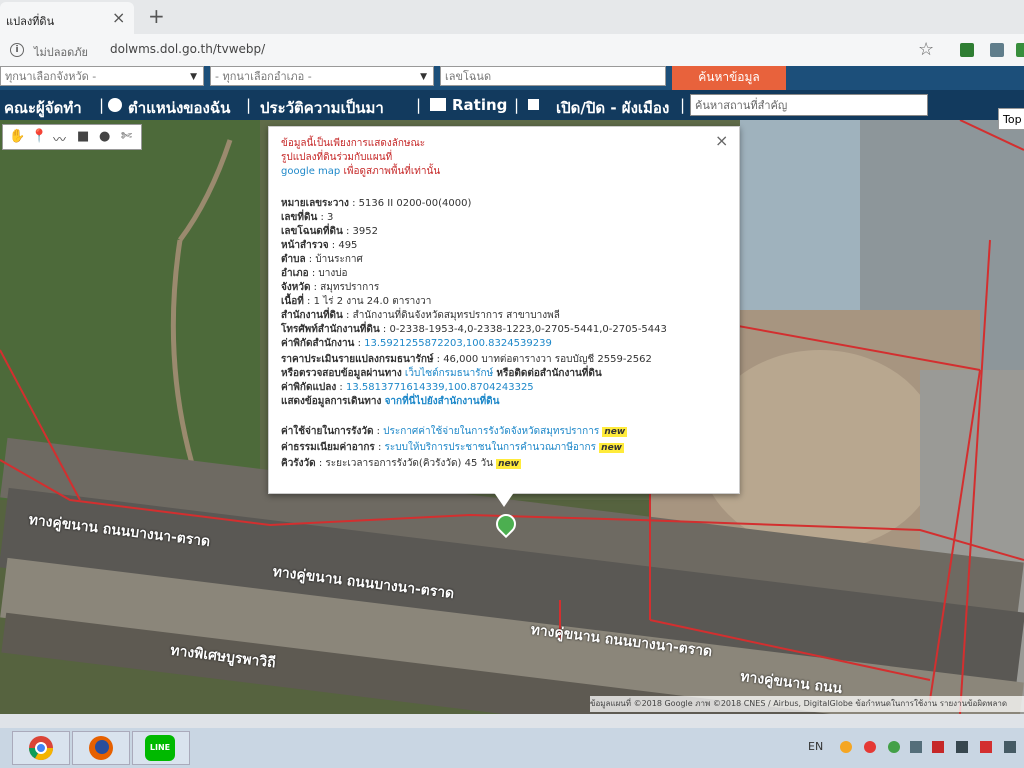 This screenshot has width=1024, height=768. I want to click on province-select-value: ทุกนาเลือกจังหวัด -, so click(51, 76).